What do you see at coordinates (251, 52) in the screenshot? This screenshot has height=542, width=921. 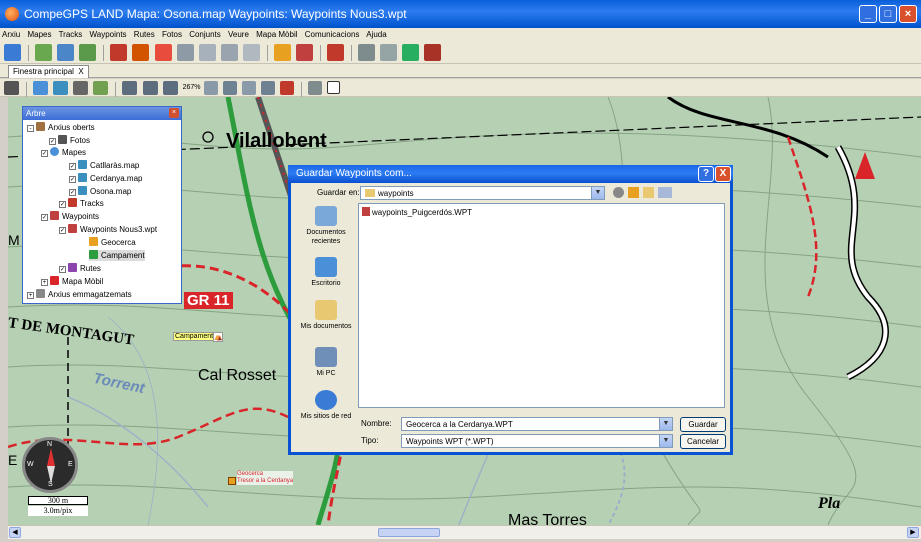 I see `track-filter-icon` at bounding box center [251, 52].